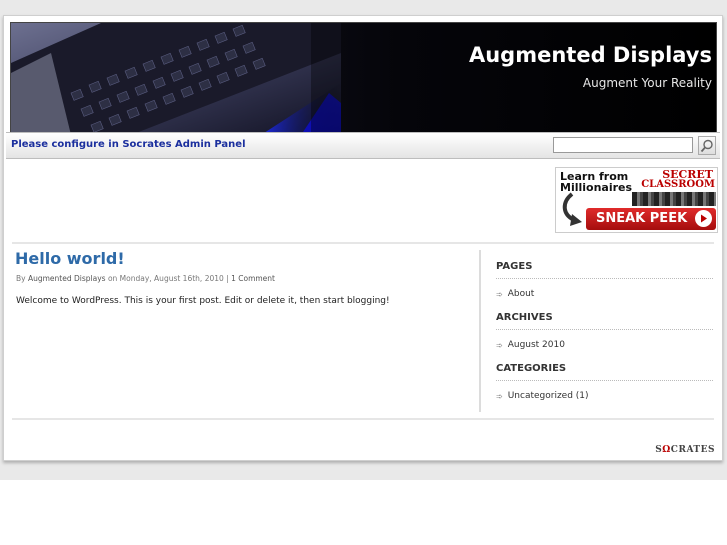 The width and height of the screenshot is (727, 545). I want to click on socrates-logo: SΩCRATES, so click(685, 450).